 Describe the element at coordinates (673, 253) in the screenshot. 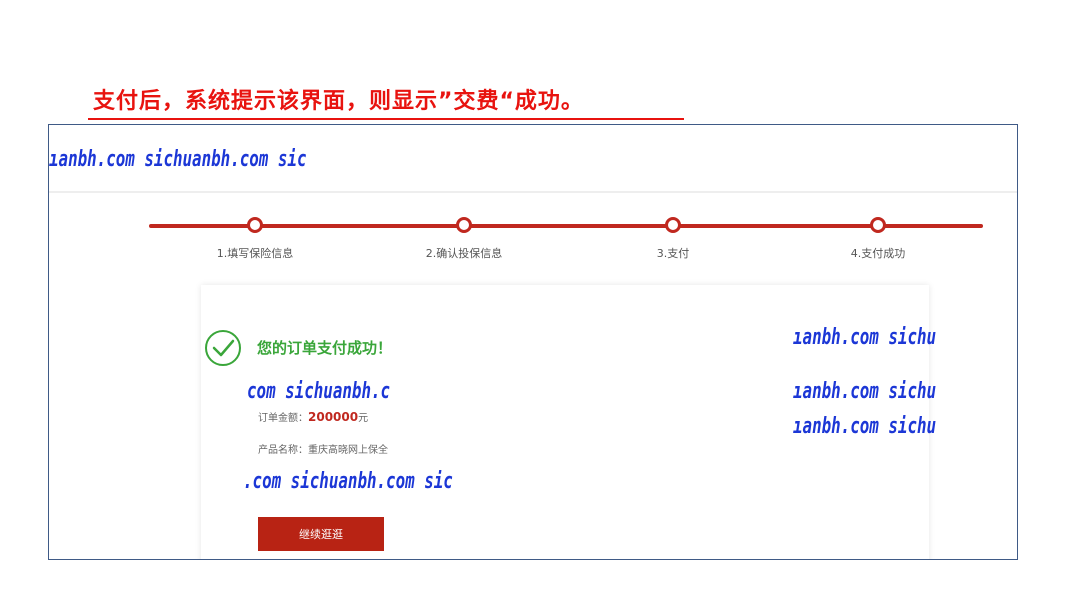

I see `step-label-3: 3.支付` at that location.